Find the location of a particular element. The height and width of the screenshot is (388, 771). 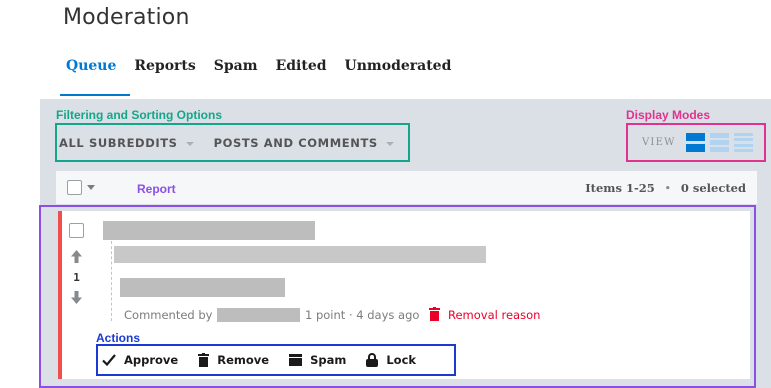

filter-sort-bar: ALL SUBREDDITS POSTS AND COMMENTS is located at coordinates (232, 142).